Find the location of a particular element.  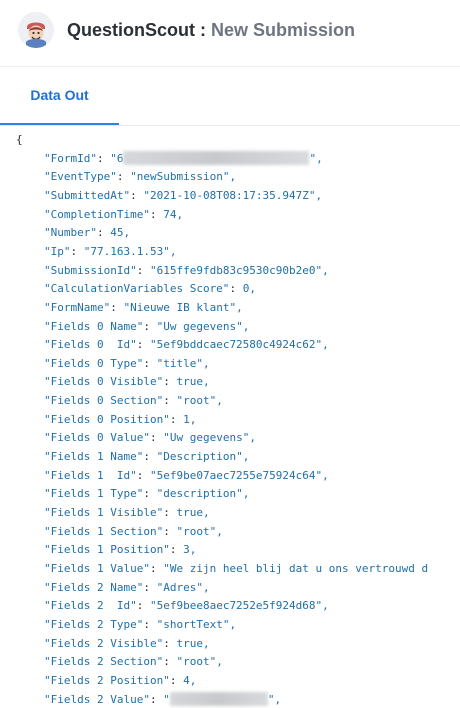

json-key: "Fields 0 Value" is located at coordinates (97, 438).